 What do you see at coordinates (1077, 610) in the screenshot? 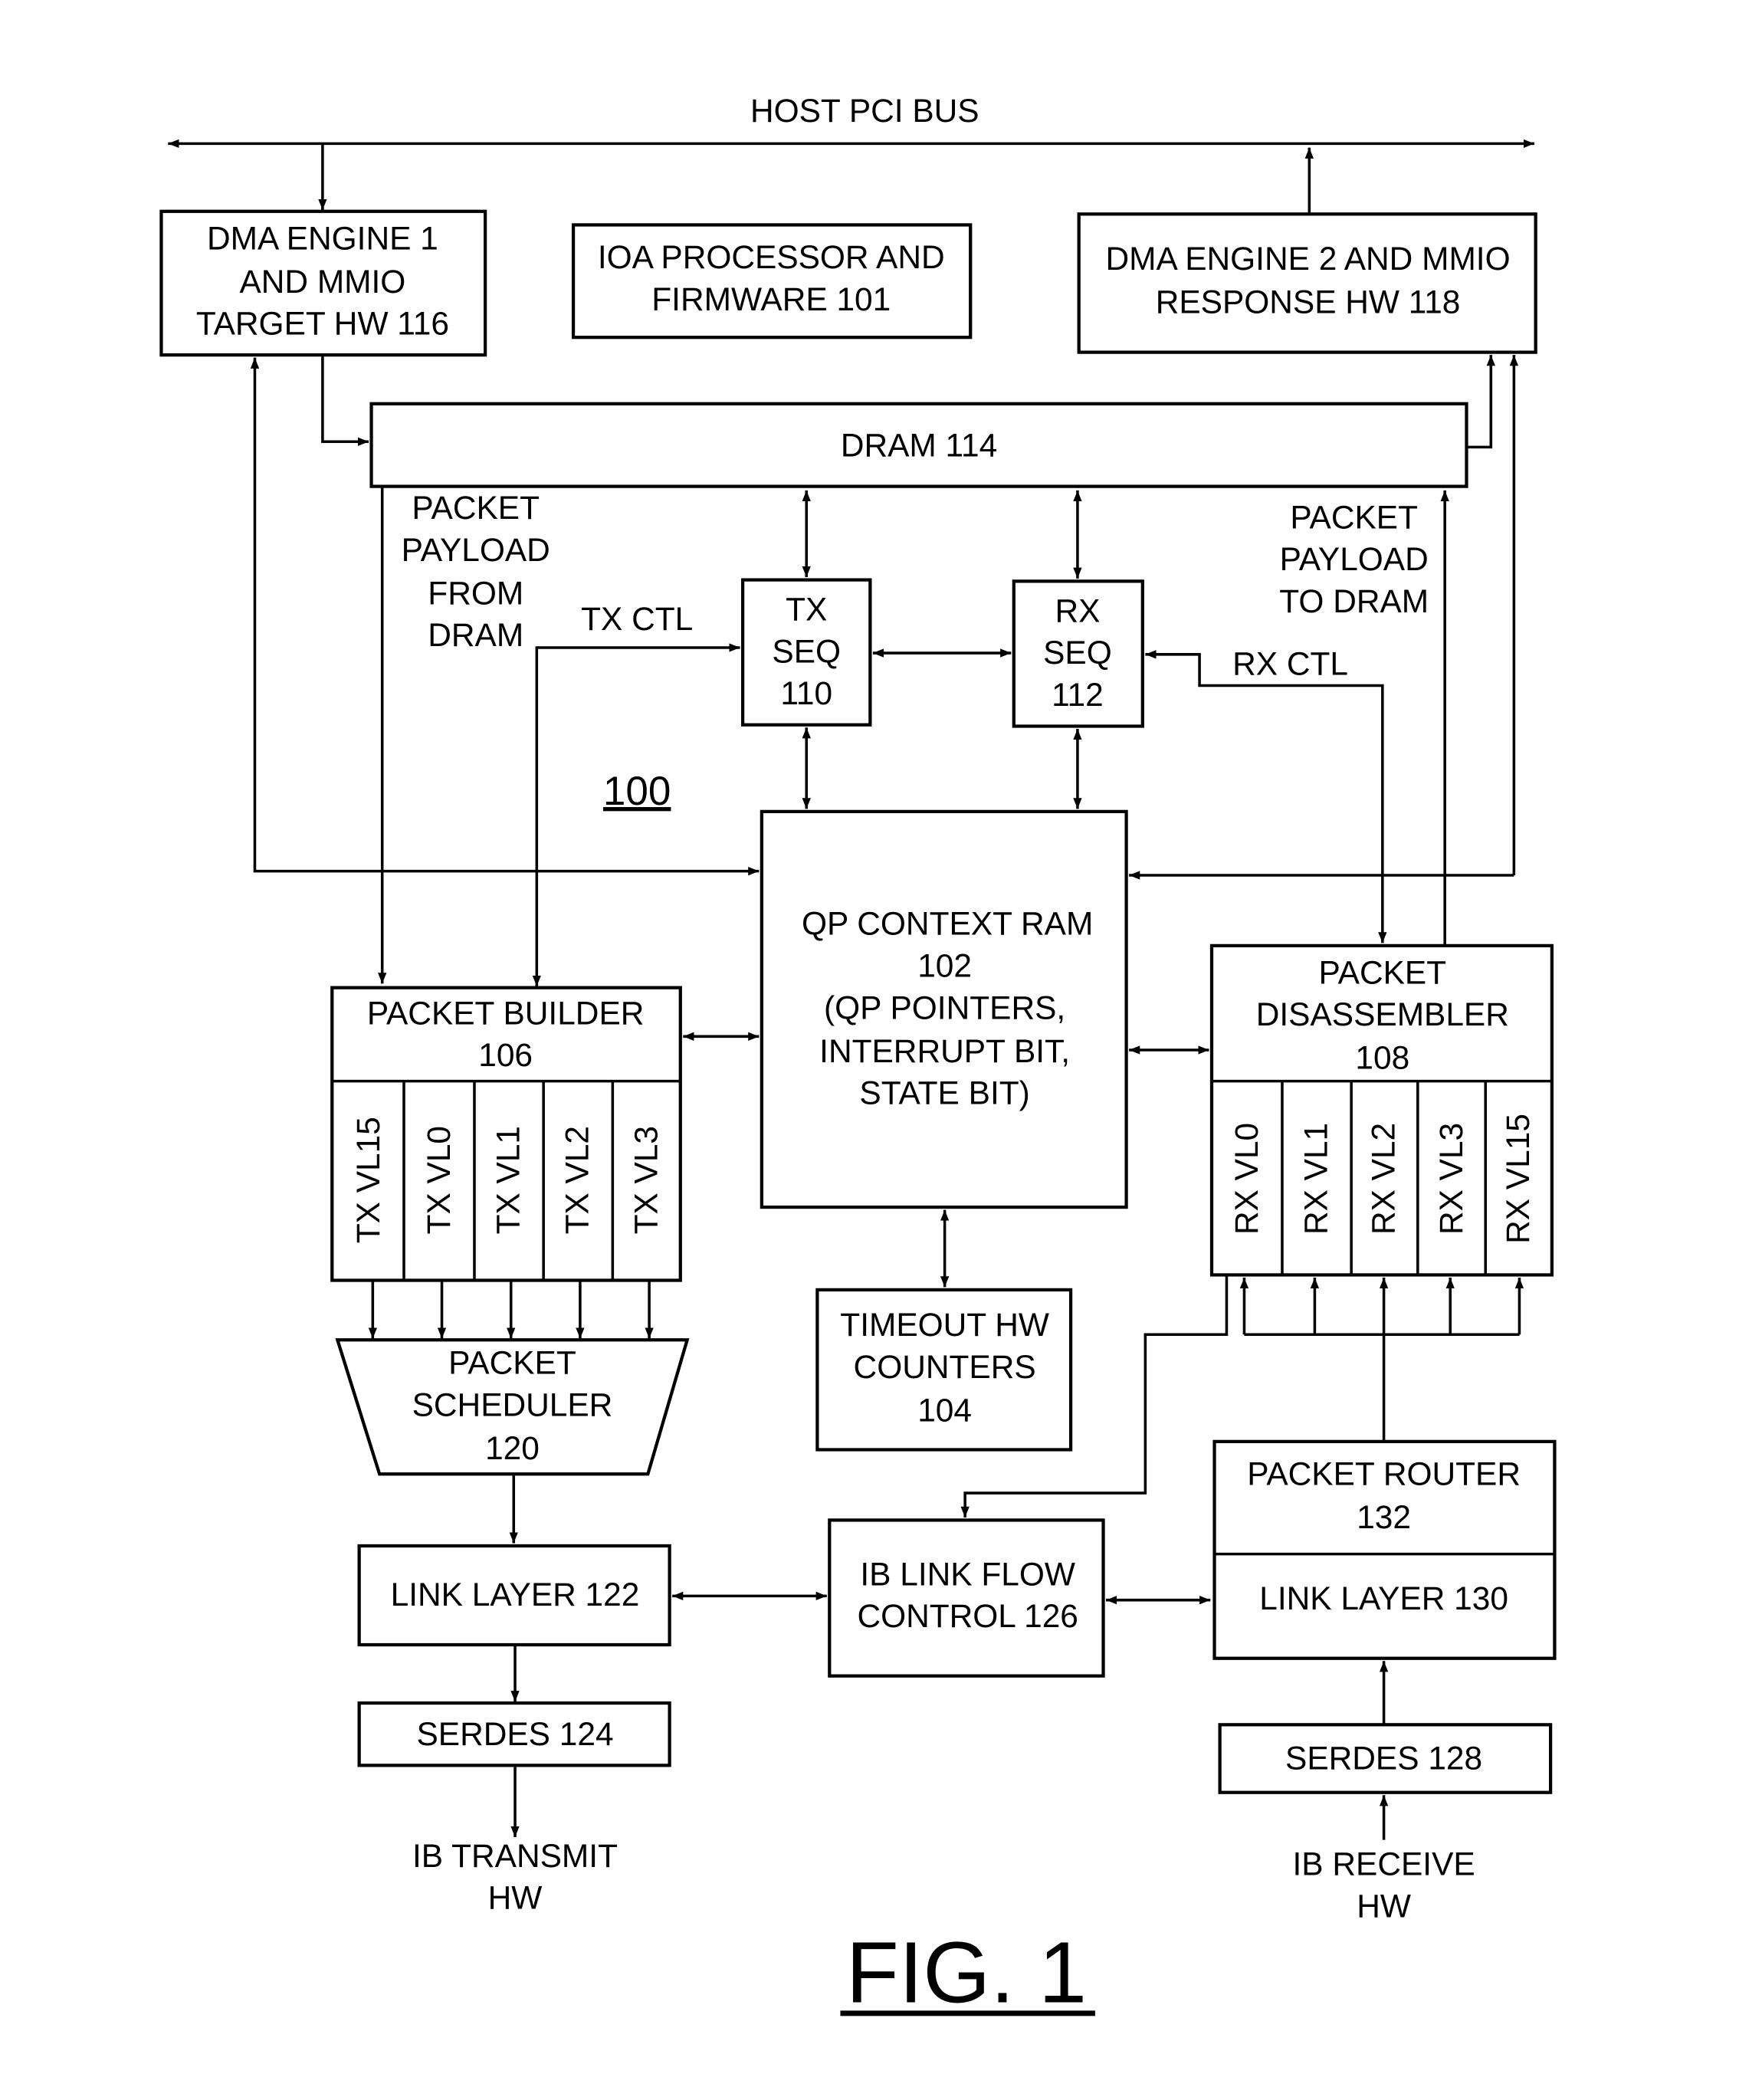
I see `svg-text: RX` at bounding box center [1077, 610].